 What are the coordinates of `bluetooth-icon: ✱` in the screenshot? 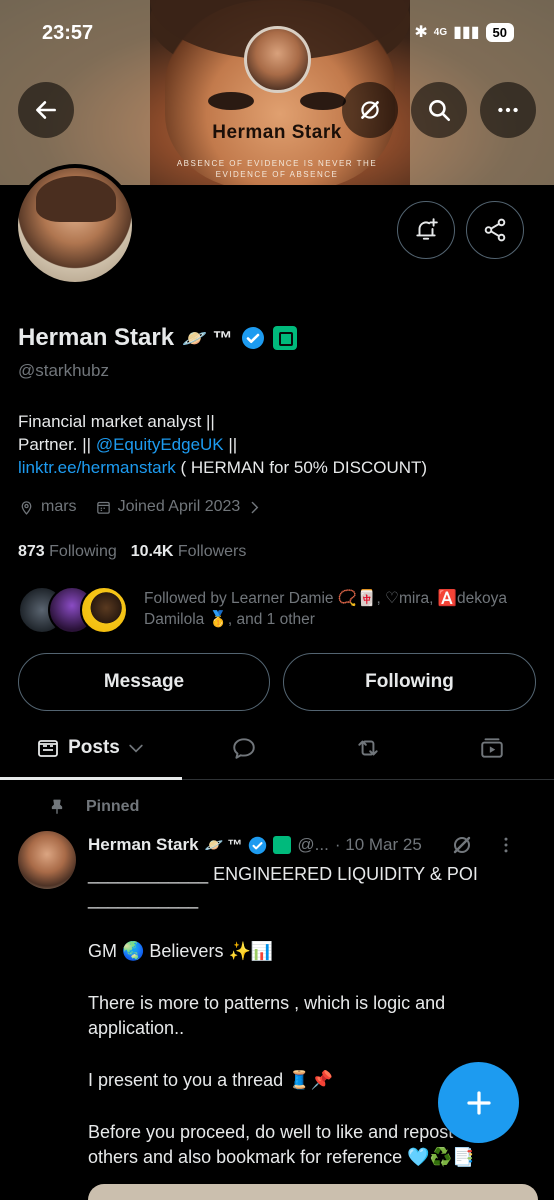 It's located at (421, 32).